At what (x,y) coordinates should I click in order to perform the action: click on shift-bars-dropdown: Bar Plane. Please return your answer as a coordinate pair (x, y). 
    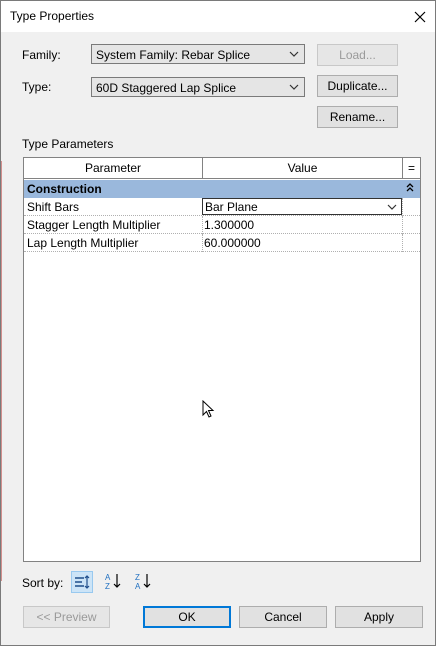
    Looking at the image, I should click on (302, 206).